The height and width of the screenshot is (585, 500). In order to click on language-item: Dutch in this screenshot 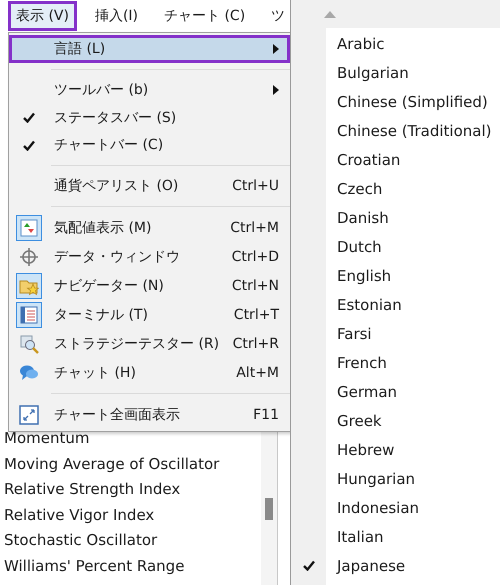, I will do `click(395, 246)`.